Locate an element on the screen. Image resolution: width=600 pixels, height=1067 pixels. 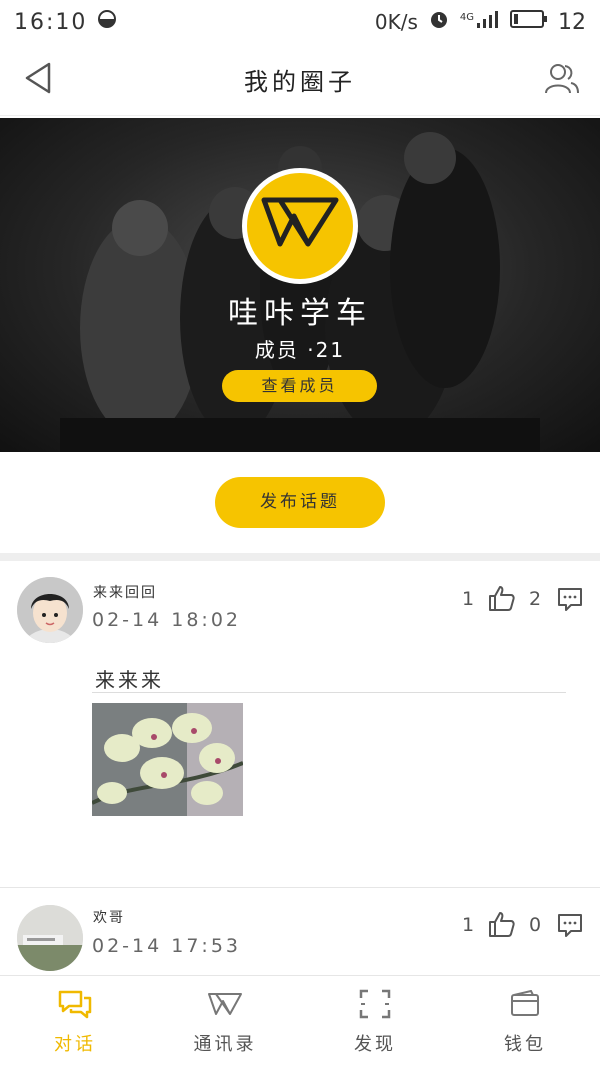
scan-icon is located at coordinates (375, 1004).